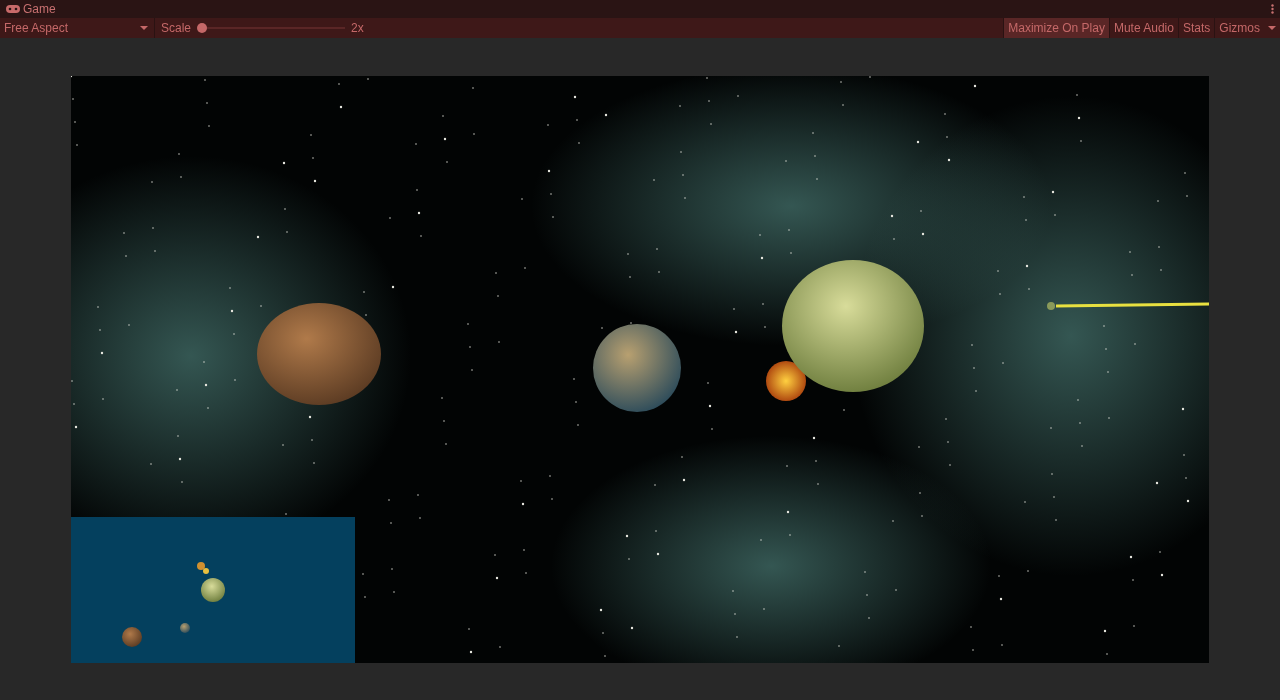  I want to click on gamepad-icon, so click(13, 9).